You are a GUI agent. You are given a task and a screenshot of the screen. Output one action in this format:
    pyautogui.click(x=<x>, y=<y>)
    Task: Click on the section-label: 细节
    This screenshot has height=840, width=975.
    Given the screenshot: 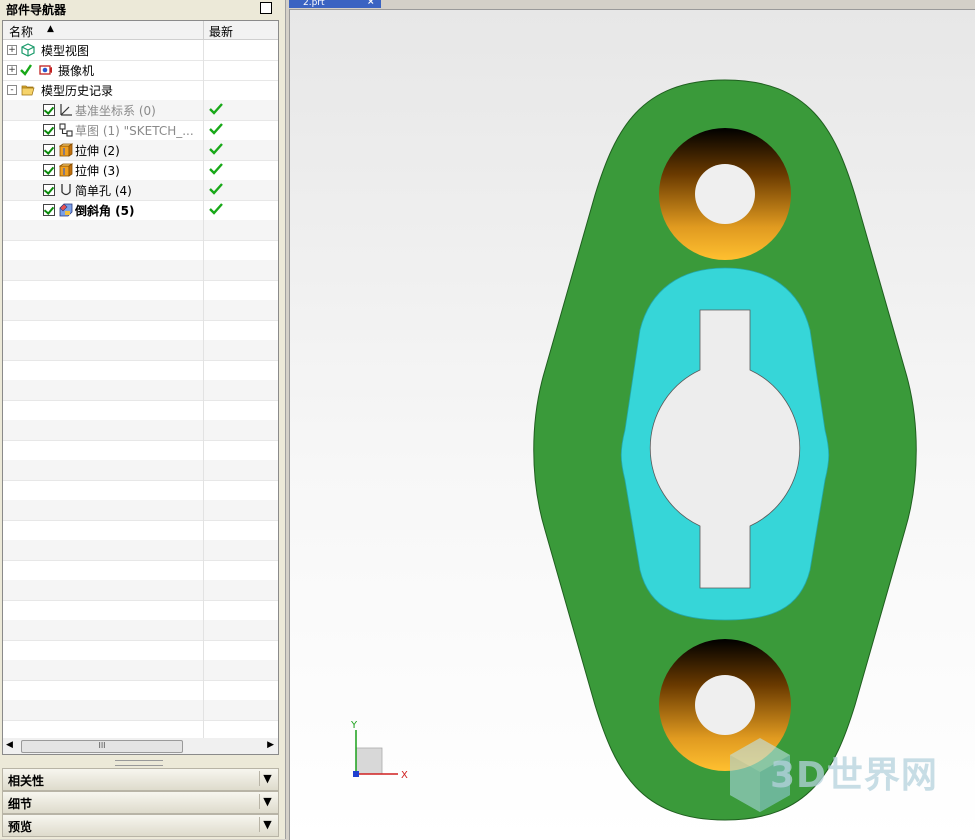 What is the action you would take?
    pyautogui.click(x=20, y=804)
    